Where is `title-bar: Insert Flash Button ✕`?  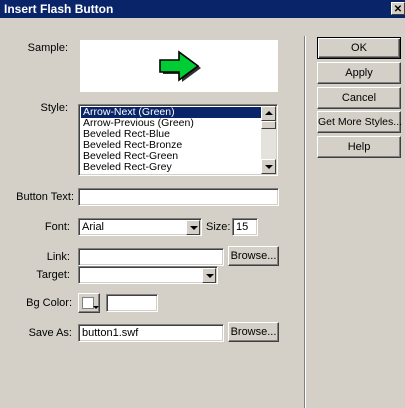
title-bar: Insert Flash Button ✕ is located at coordinates (202, 9).